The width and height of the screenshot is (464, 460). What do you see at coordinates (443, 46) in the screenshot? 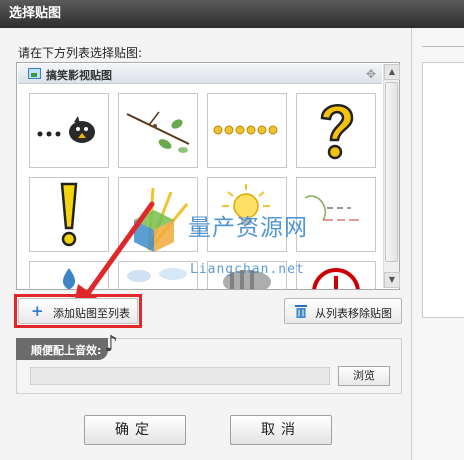
I see `preview-divider` at bounding box center [443, 46].